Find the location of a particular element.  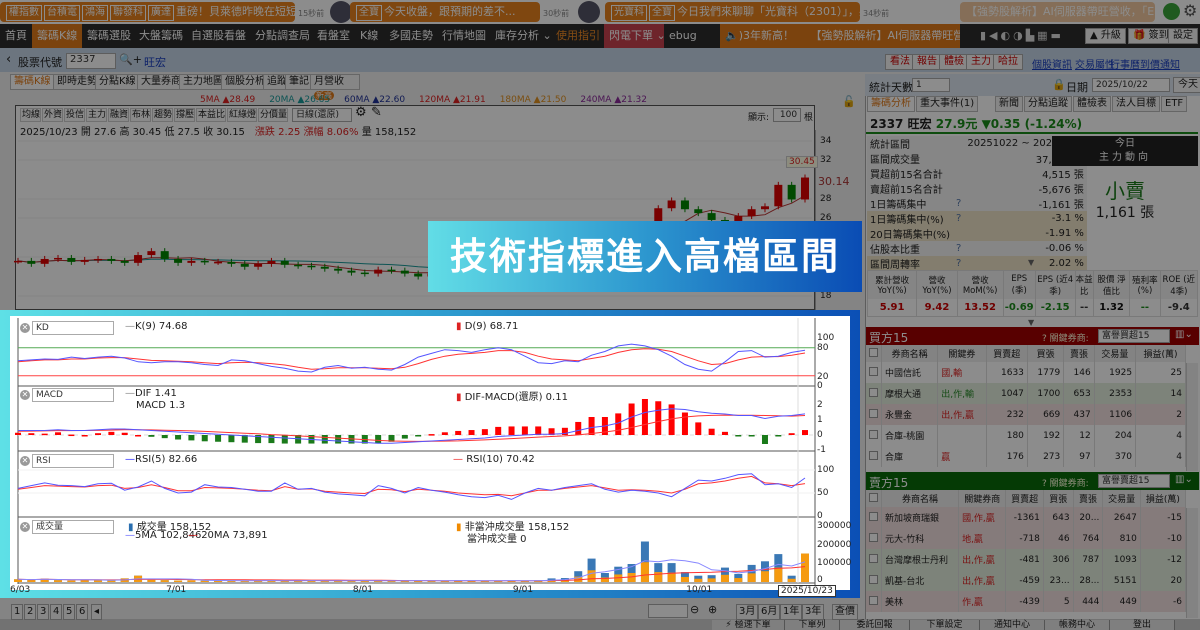

k-value: K(9) 74.68 is located at coordinates (161, 326).